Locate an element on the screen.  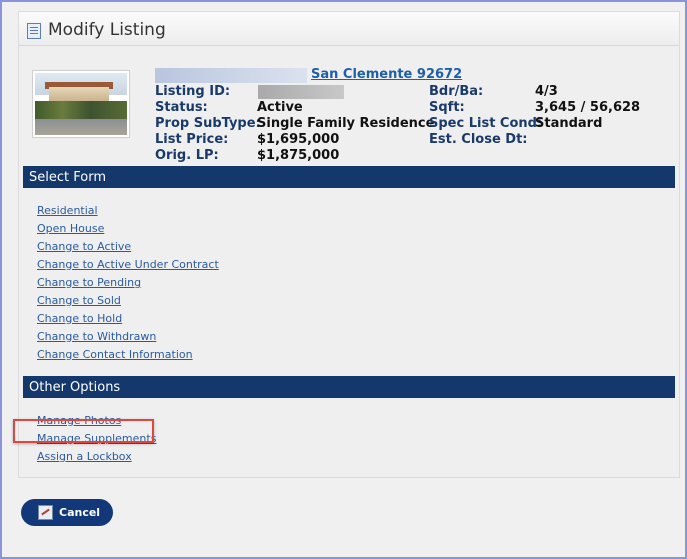
listing-photo is located at coordinates (81, 104).